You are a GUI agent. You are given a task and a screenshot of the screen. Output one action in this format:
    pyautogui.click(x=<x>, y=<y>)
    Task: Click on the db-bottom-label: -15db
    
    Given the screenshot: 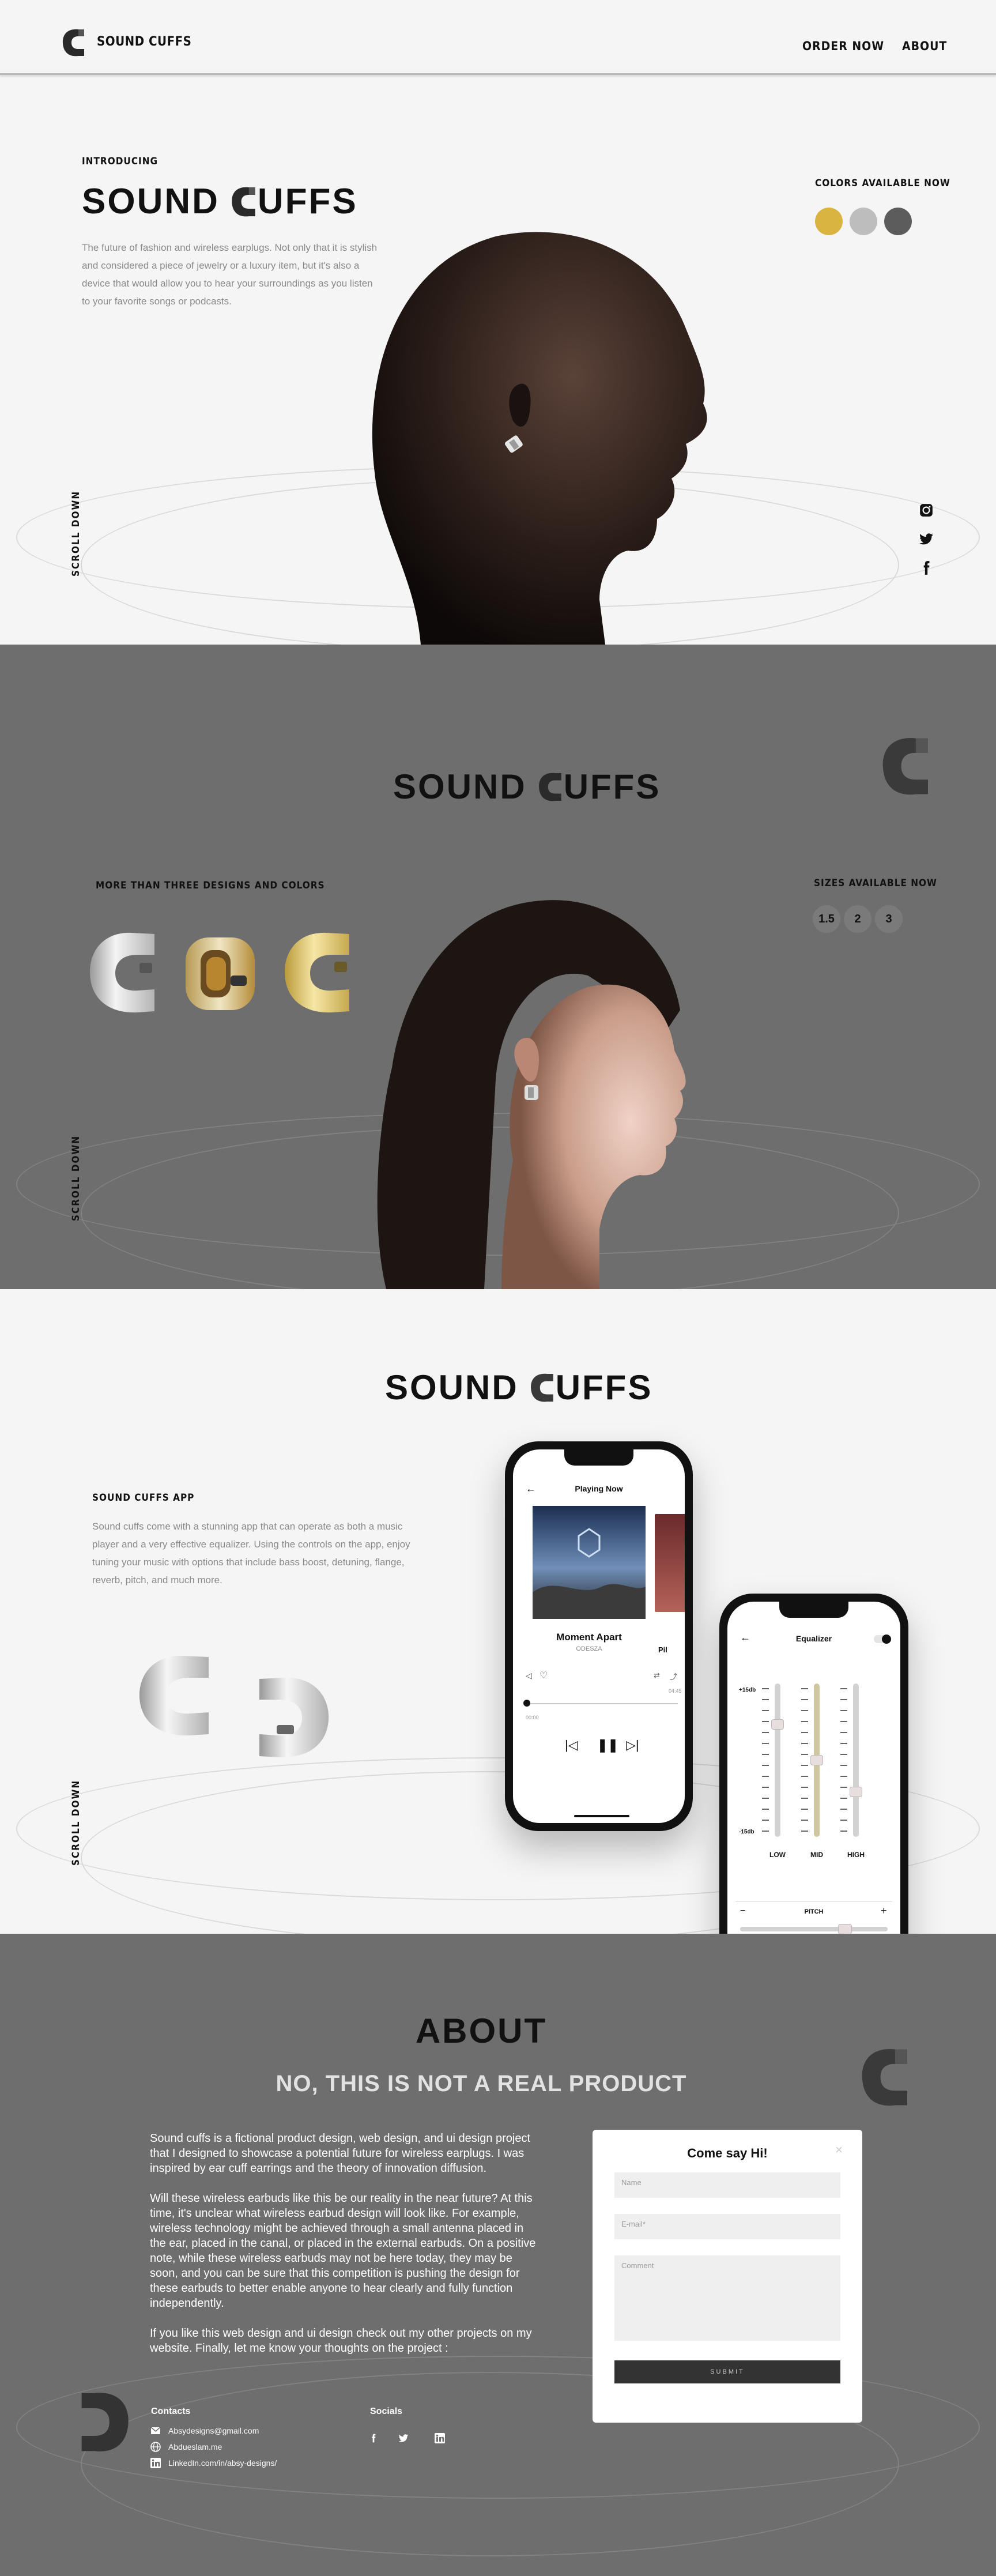 What is the action you would take?
    pyautogui.click(x=746, y=1832)
    